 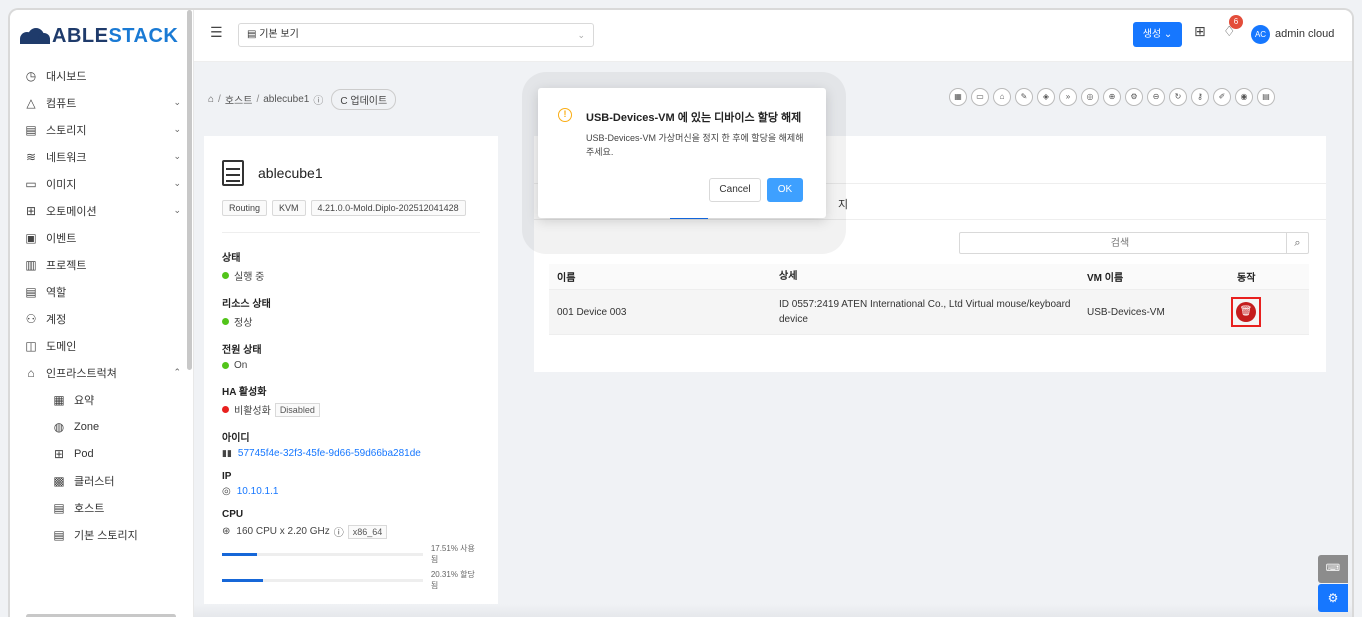 I want to click on sidebar-item-automation: ⊞ 오토메이션 ⌄, so click(x=101, y=210).